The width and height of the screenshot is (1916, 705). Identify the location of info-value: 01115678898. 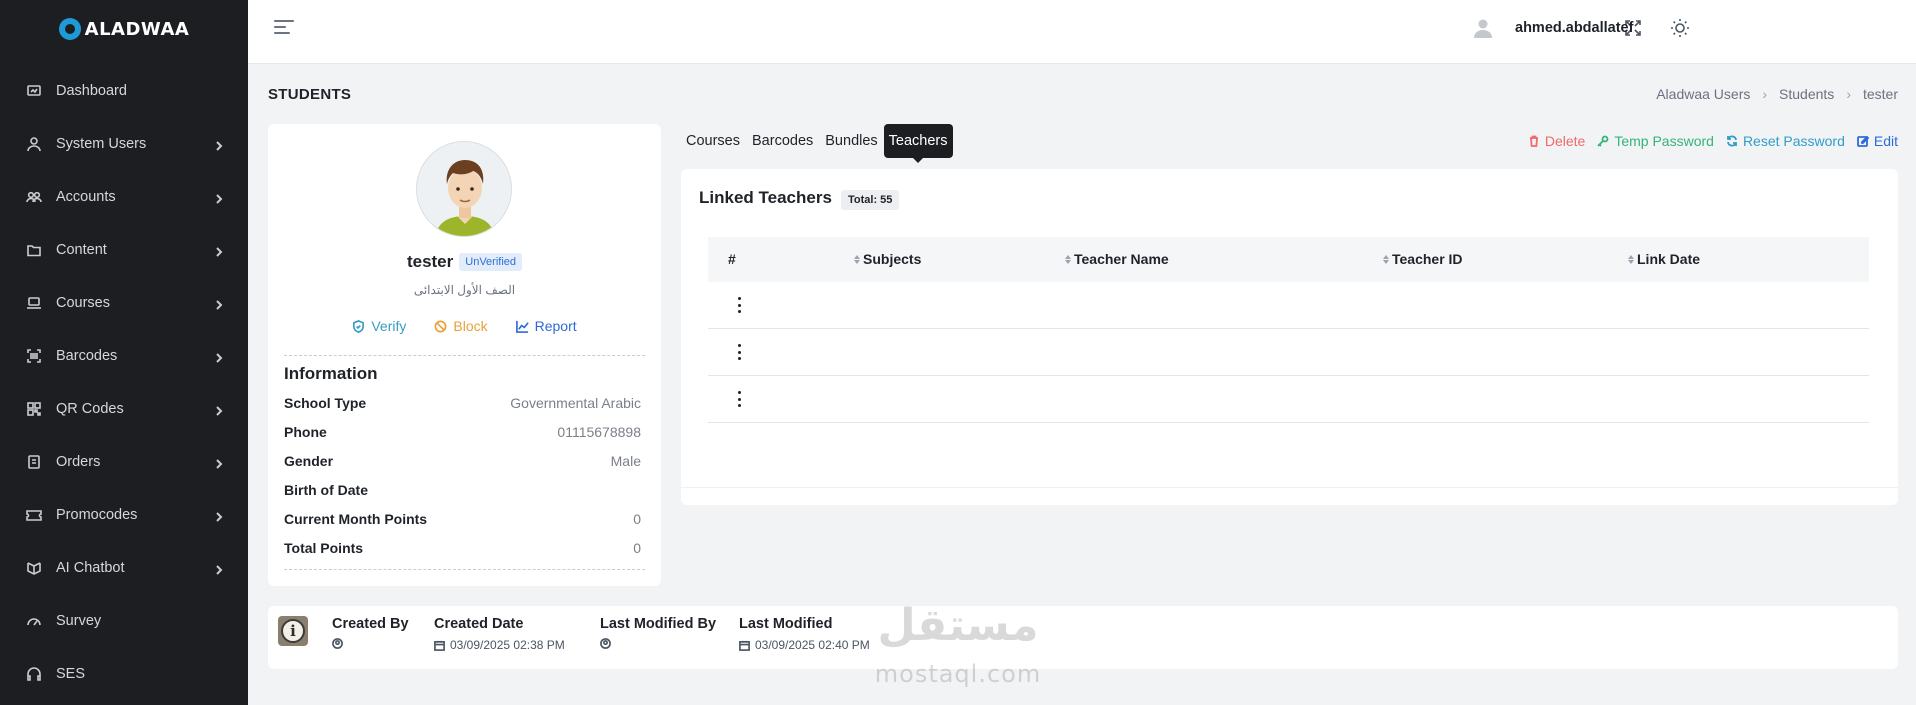
(599, 432).